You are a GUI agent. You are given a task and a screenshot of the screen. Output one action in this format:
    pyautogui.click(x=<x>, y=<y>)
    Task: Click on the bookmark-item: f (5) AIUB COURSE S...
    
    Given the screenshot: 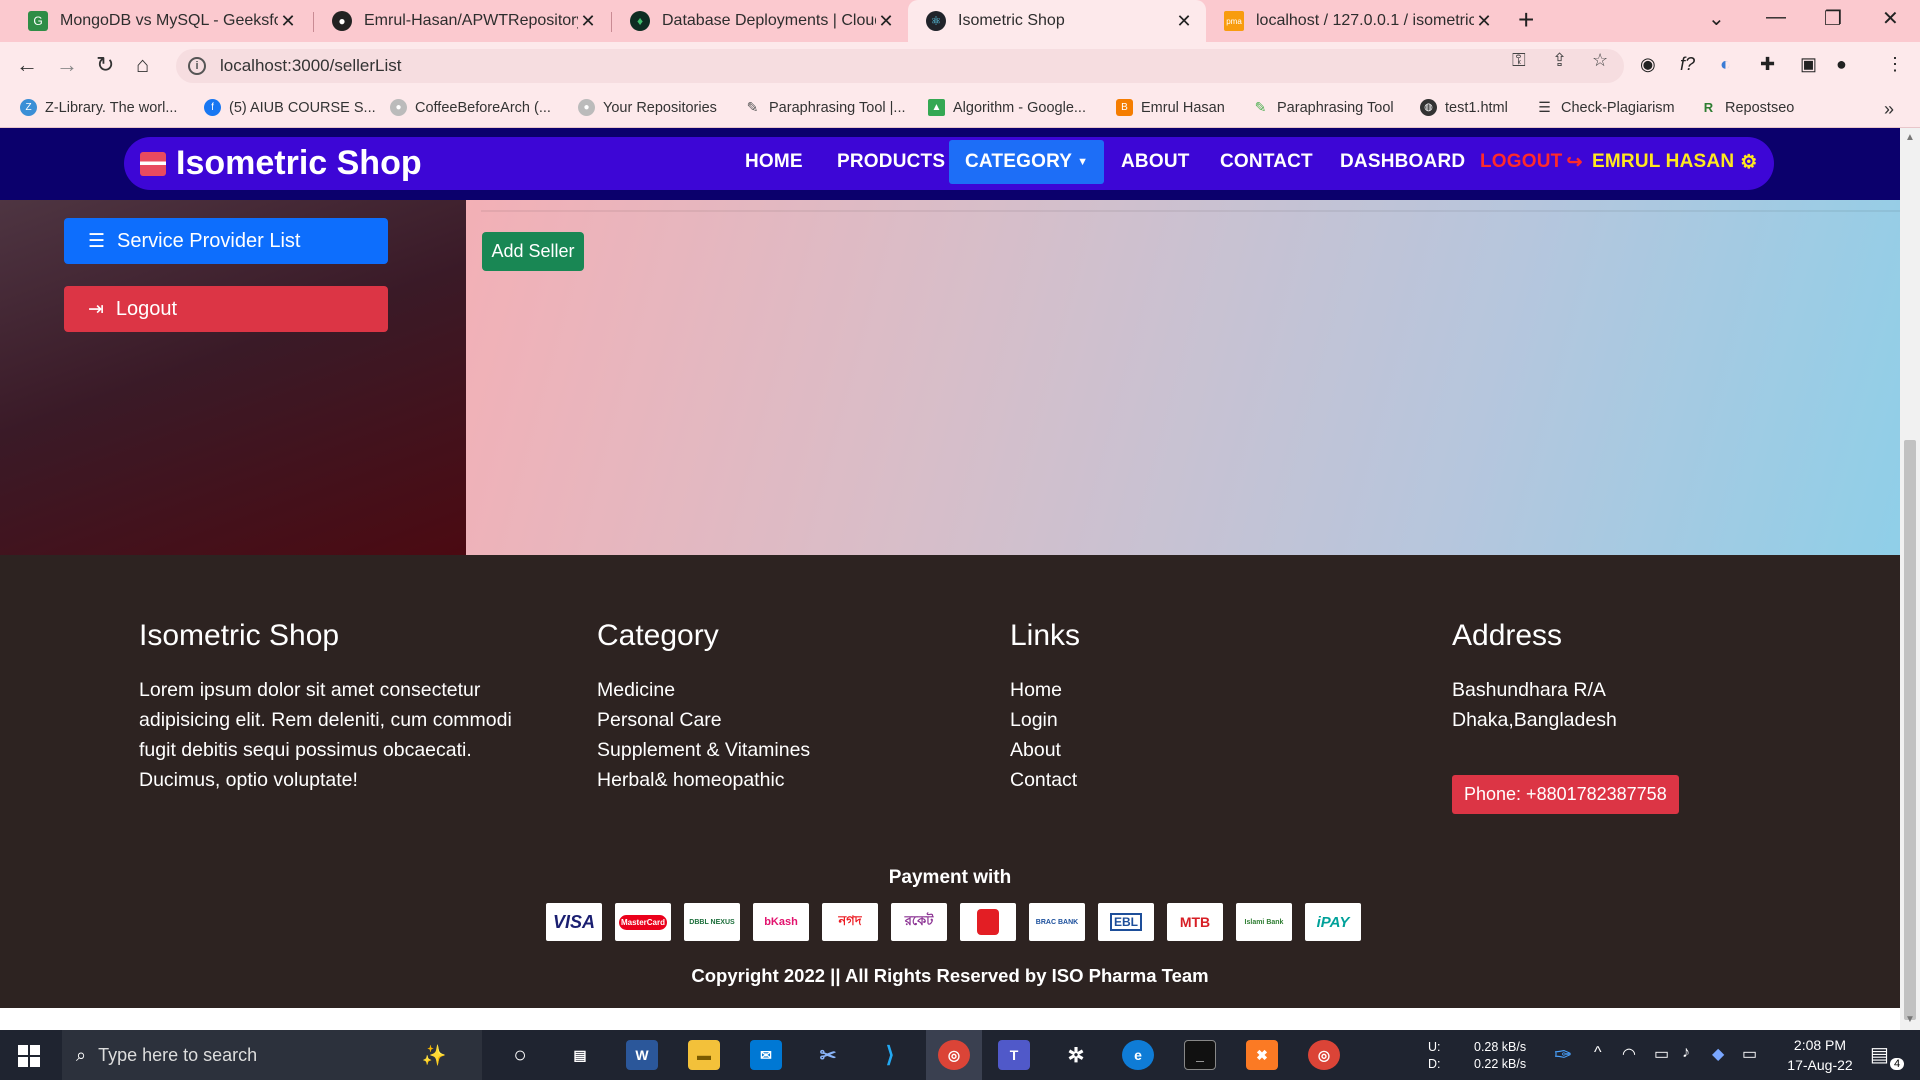 What is the action you would take?
    pyautogui.click(x=290, y=107)
    